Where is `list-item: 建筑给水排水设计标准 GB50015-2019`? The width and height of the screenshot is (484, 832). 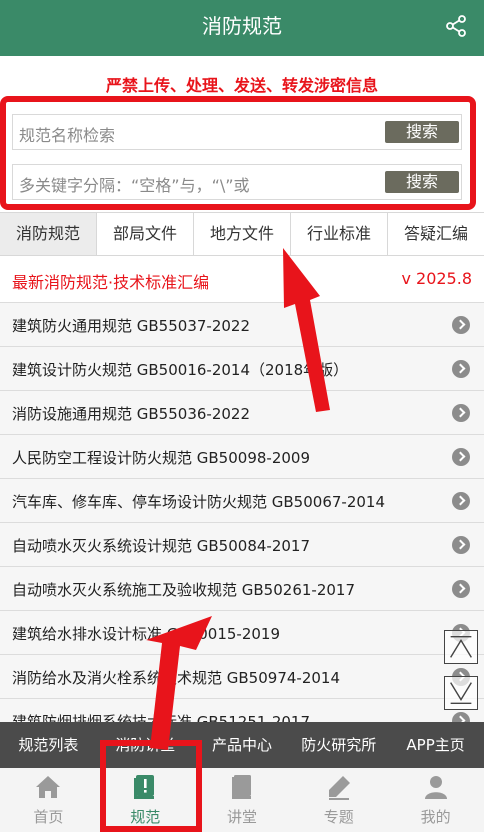
list-item: 建筑给水排水设计标准 GB50015-2019 is located at coordinates (242, 632).